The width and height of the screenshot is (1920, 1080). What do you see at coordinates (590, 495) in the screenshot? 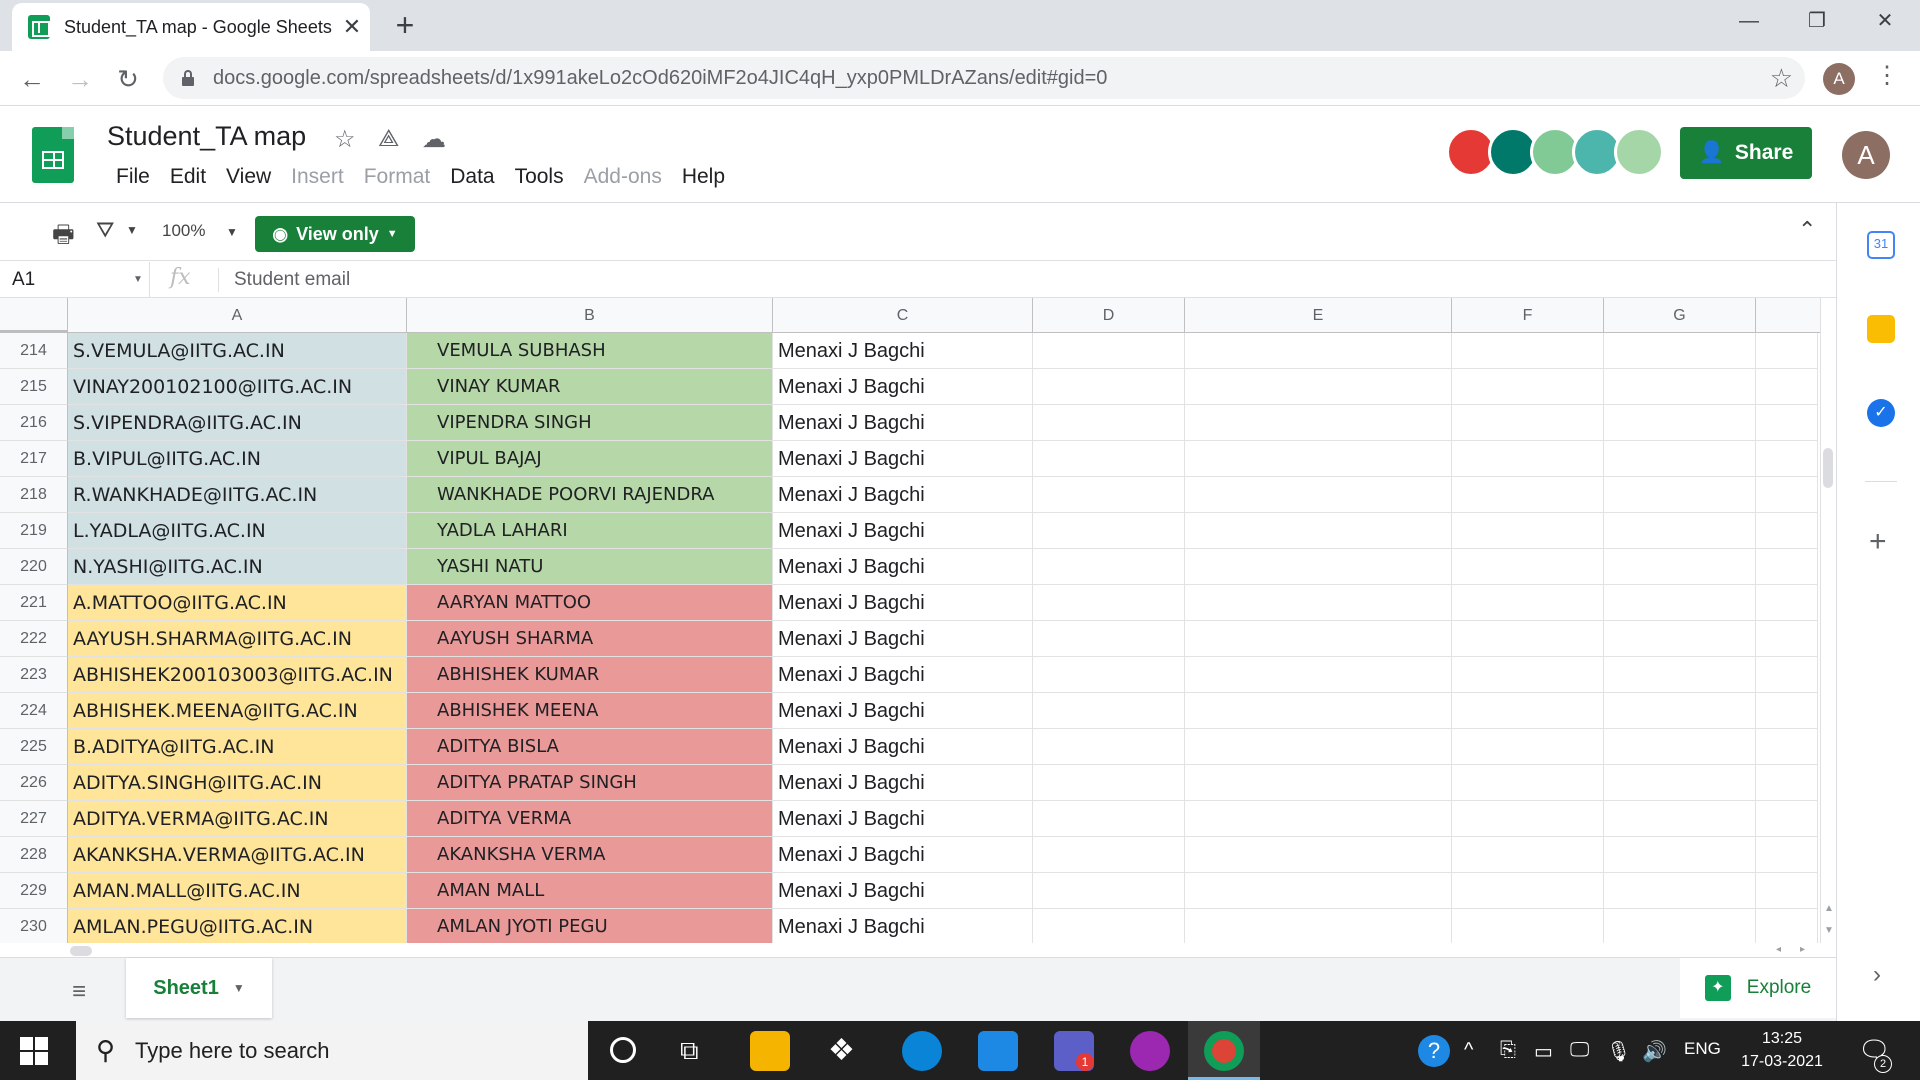
I see `cell-student-name: WANKHADE POORVI RAJENDRA` at bounding box center [590, 495].